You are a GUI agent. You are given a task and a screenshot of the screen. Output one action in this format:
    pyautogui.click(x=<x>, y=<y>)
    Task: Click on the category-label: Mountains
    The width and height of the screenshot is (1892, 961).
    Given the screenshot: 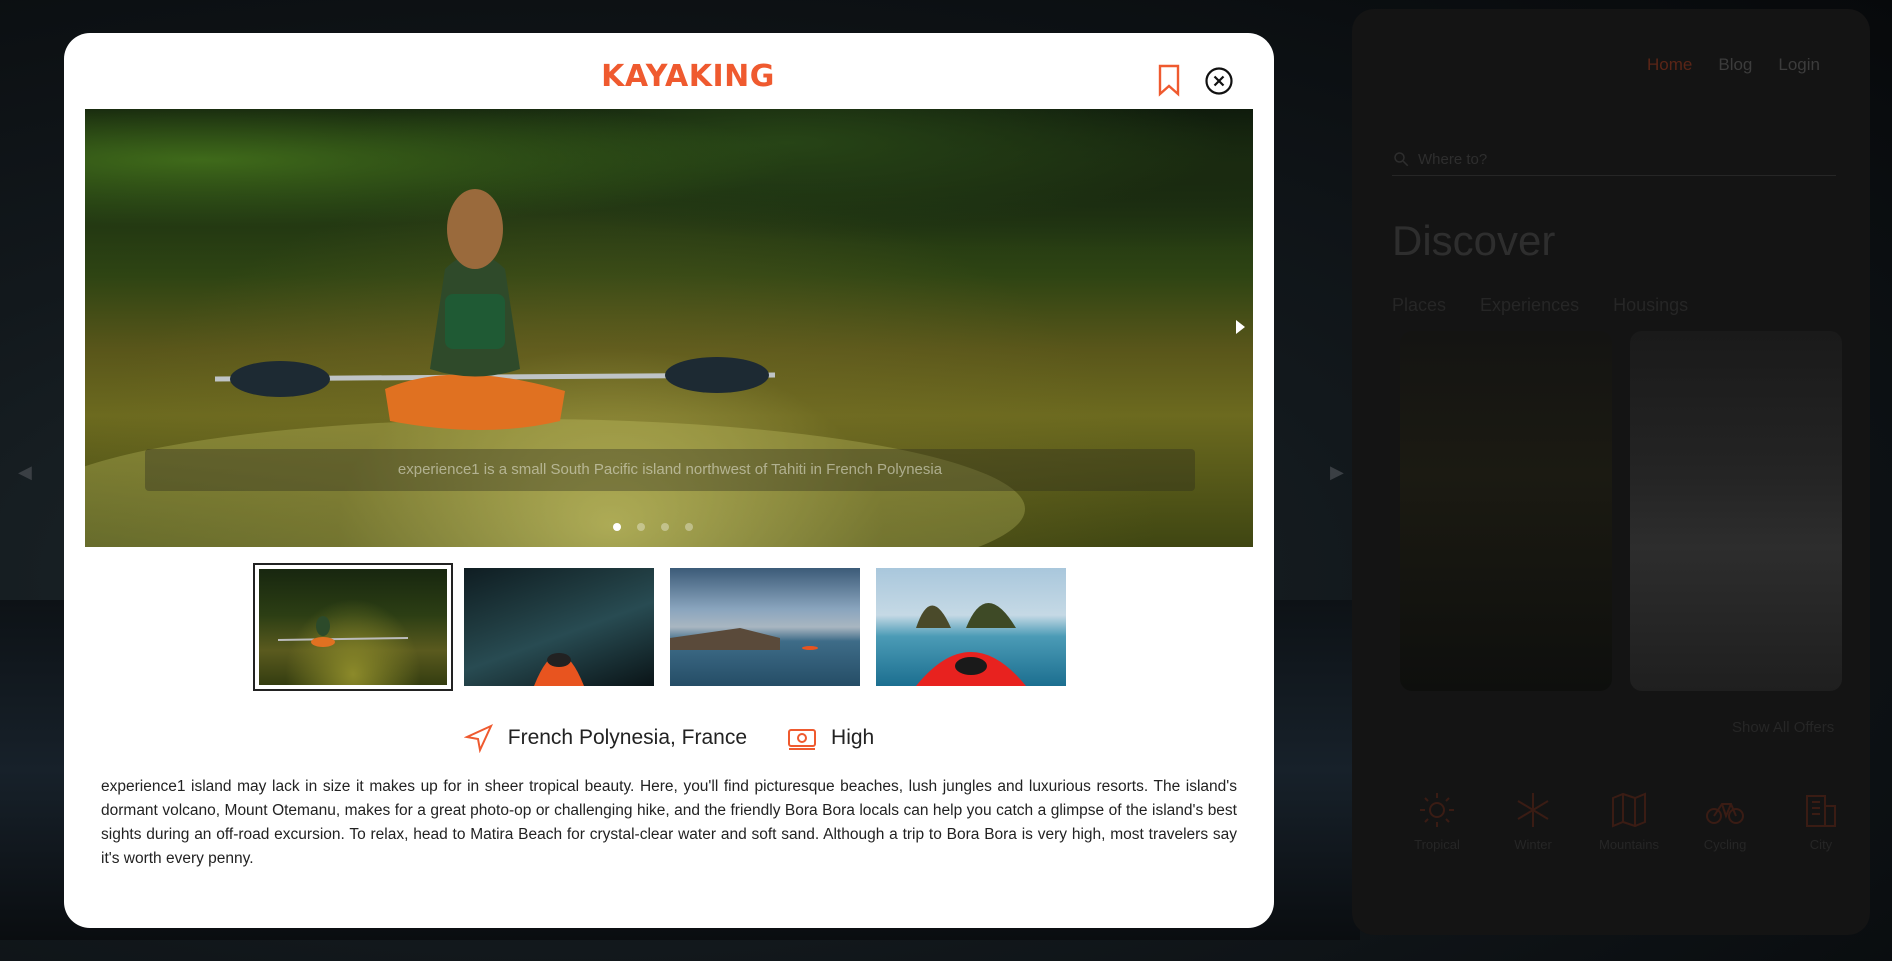 What is the action you would take?
    pyautogui.click(x=1629, y=844)
    